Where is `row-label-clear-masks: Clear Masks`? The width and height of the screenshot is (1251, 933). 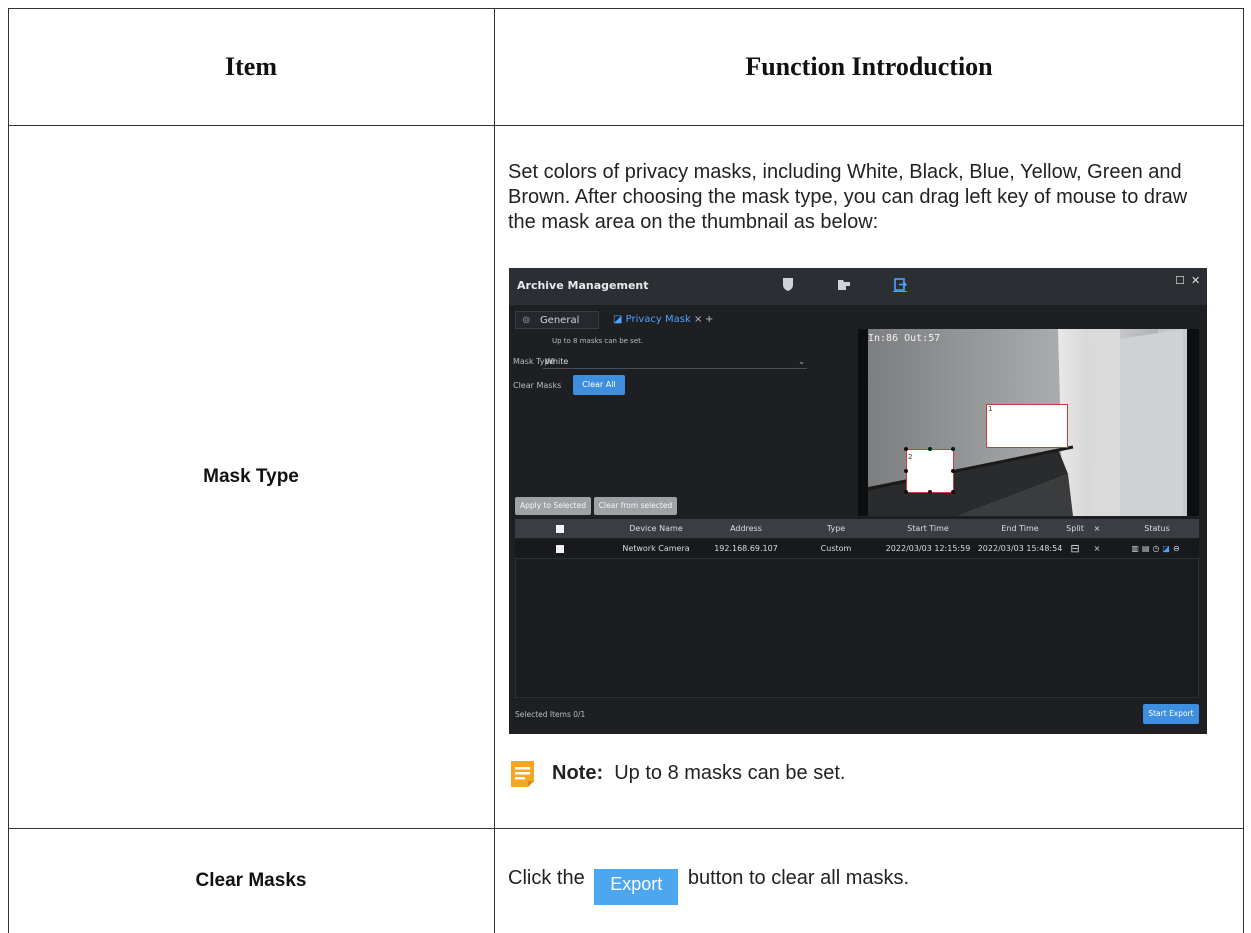 row-label-clear-masks: Clear Masks is located at coordinates (251, 880).